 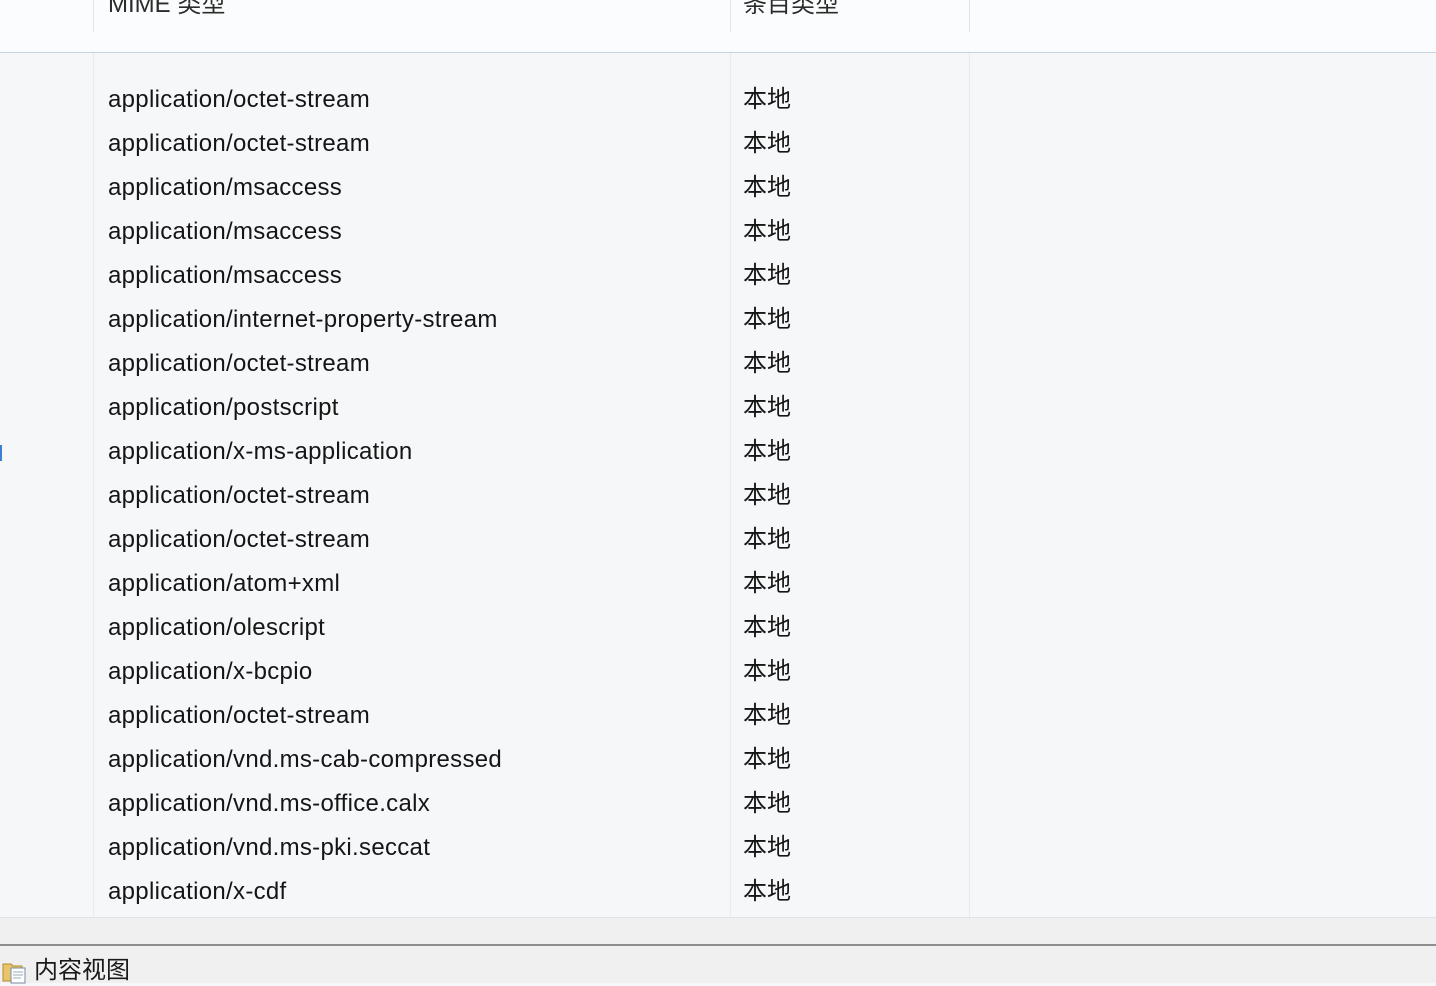 I want to click on table-row: application/vnd.ms-pki.seccat 本地, so click(x=718, y=848).